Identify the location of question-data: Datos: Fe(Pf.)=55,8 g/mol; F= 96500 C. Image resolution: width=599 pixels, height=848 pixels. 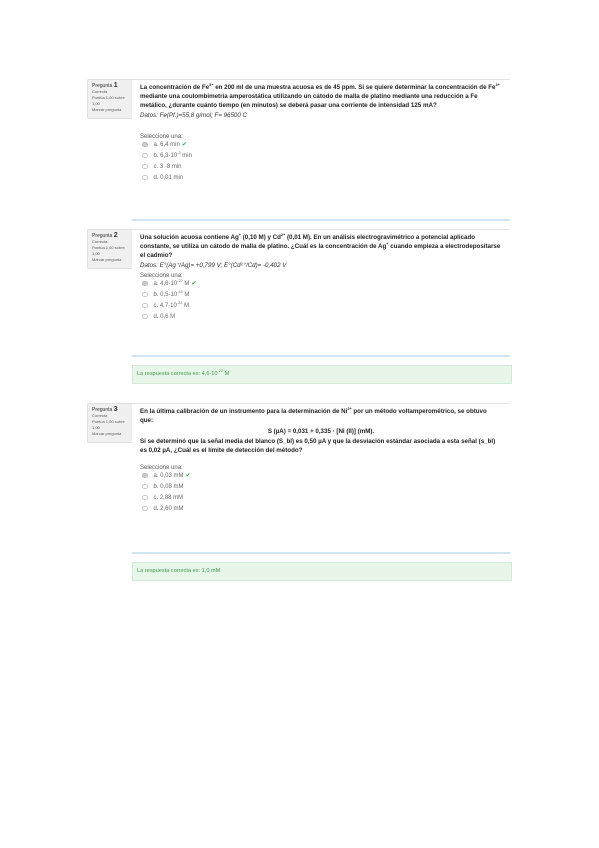
(193, 115).